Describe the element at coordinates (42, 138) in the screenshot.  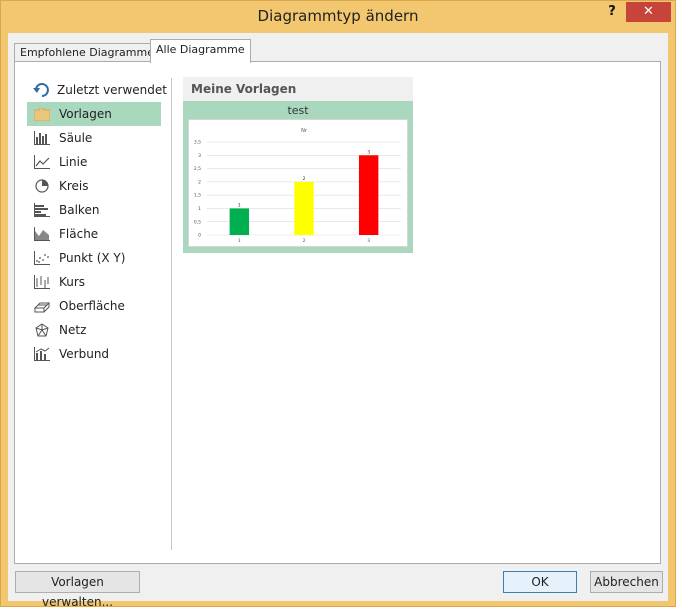
I see `column-chart-icon` at that location.